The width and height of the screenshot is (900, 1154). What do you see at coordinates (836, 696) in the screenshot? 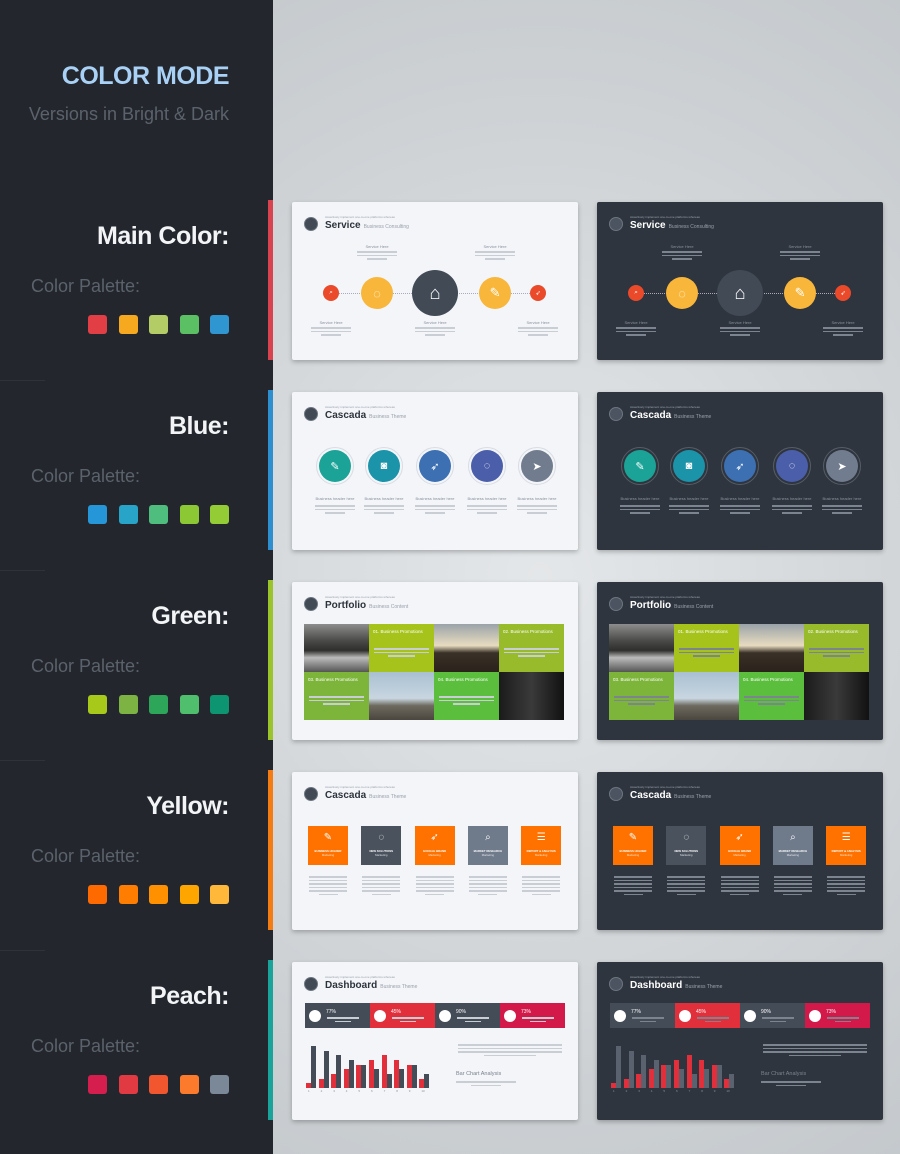
I see `wall-sign-photo` at bounding box center [836, 696].